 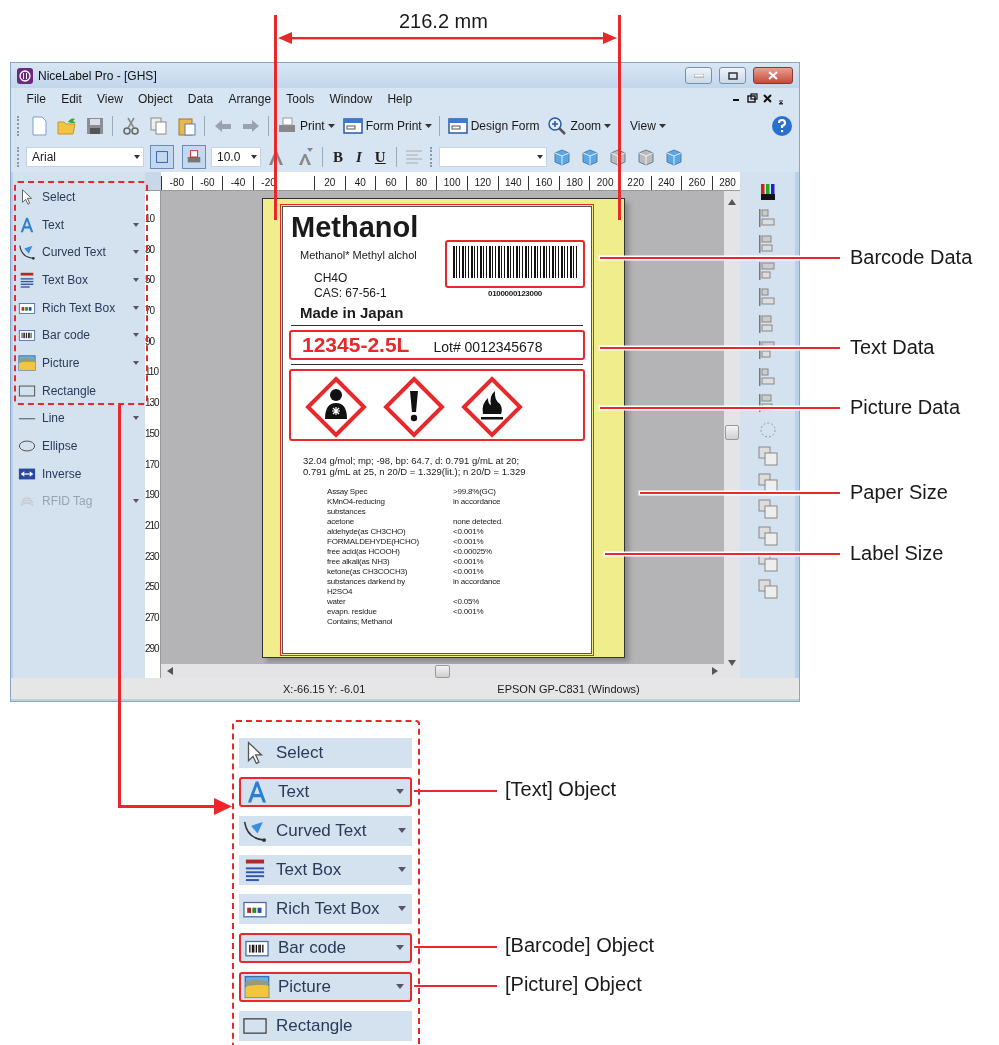 I want to click on ruler-corner, so click(x=153, y=181).